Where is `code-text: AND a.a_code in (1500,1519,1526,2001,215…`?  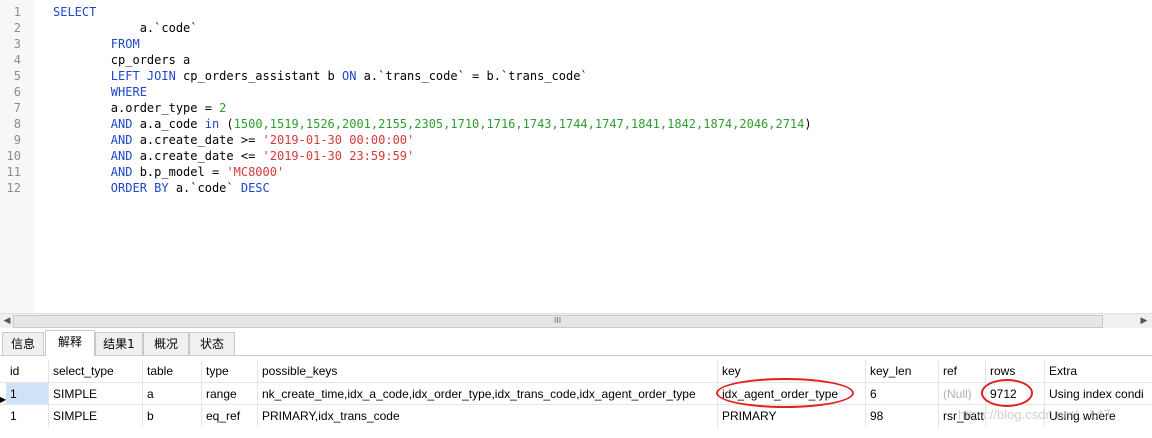 code-text: AND a.a_code in (1500,1519,1526,2001,215… is located at coordinates (432, 124).